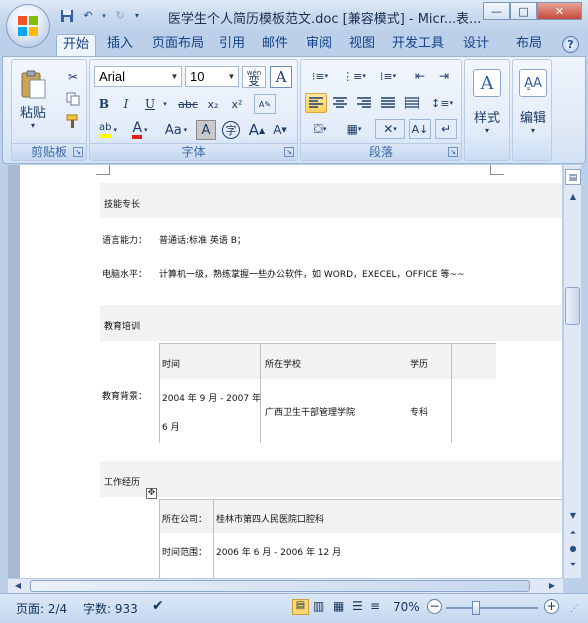 Image resolution: width=588 pixels, height=623 pixels. What do you see at coordinates (559, 11) in the screenshot?
I see `close-button: ✕` at bounding box center [559, 11].